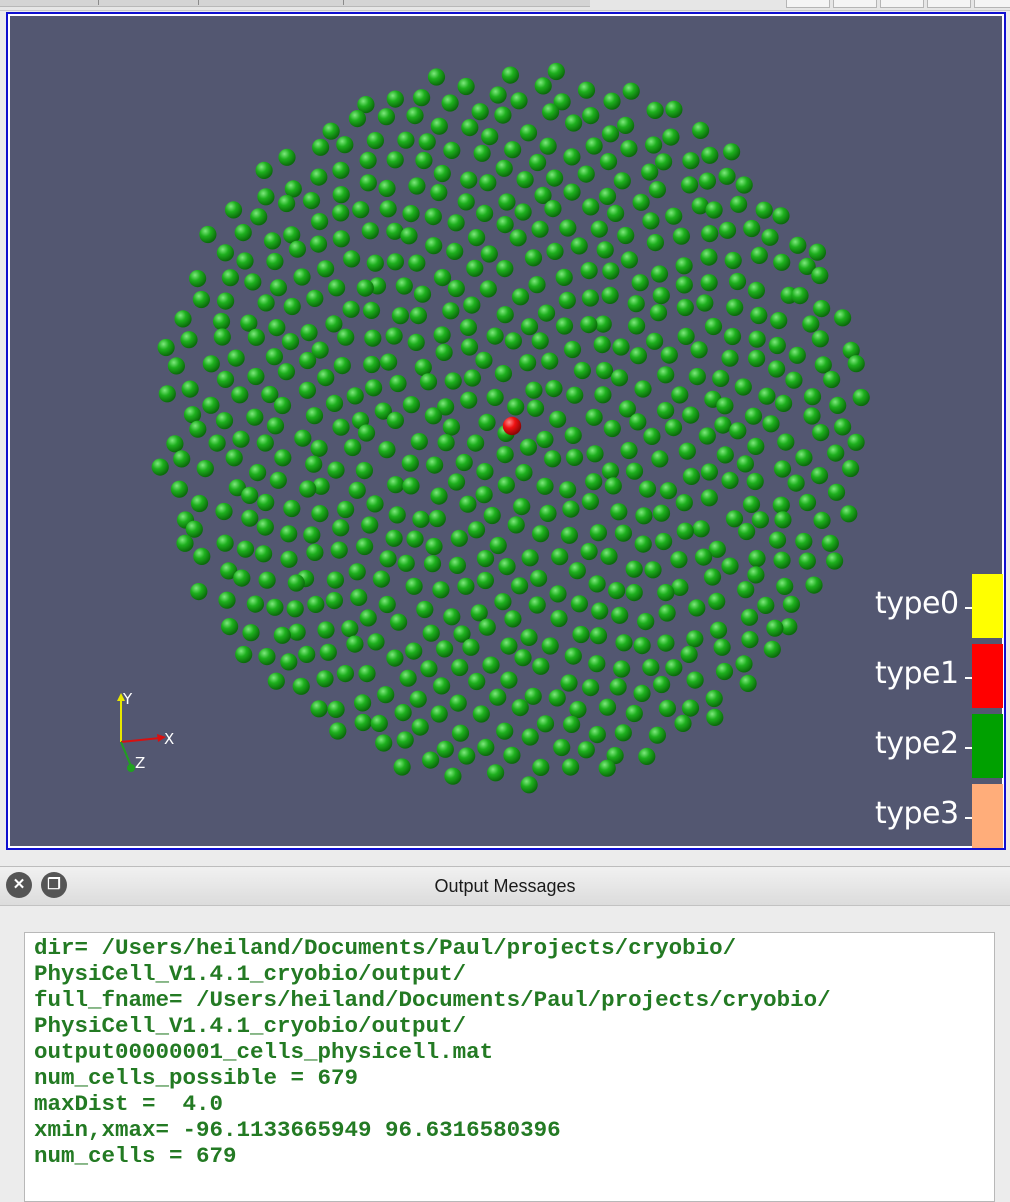 The image size is (1010, 1202). I want to click on output-line: xmin,xmax= -96.1133665949 96.6316580396, so click(297, 1130).